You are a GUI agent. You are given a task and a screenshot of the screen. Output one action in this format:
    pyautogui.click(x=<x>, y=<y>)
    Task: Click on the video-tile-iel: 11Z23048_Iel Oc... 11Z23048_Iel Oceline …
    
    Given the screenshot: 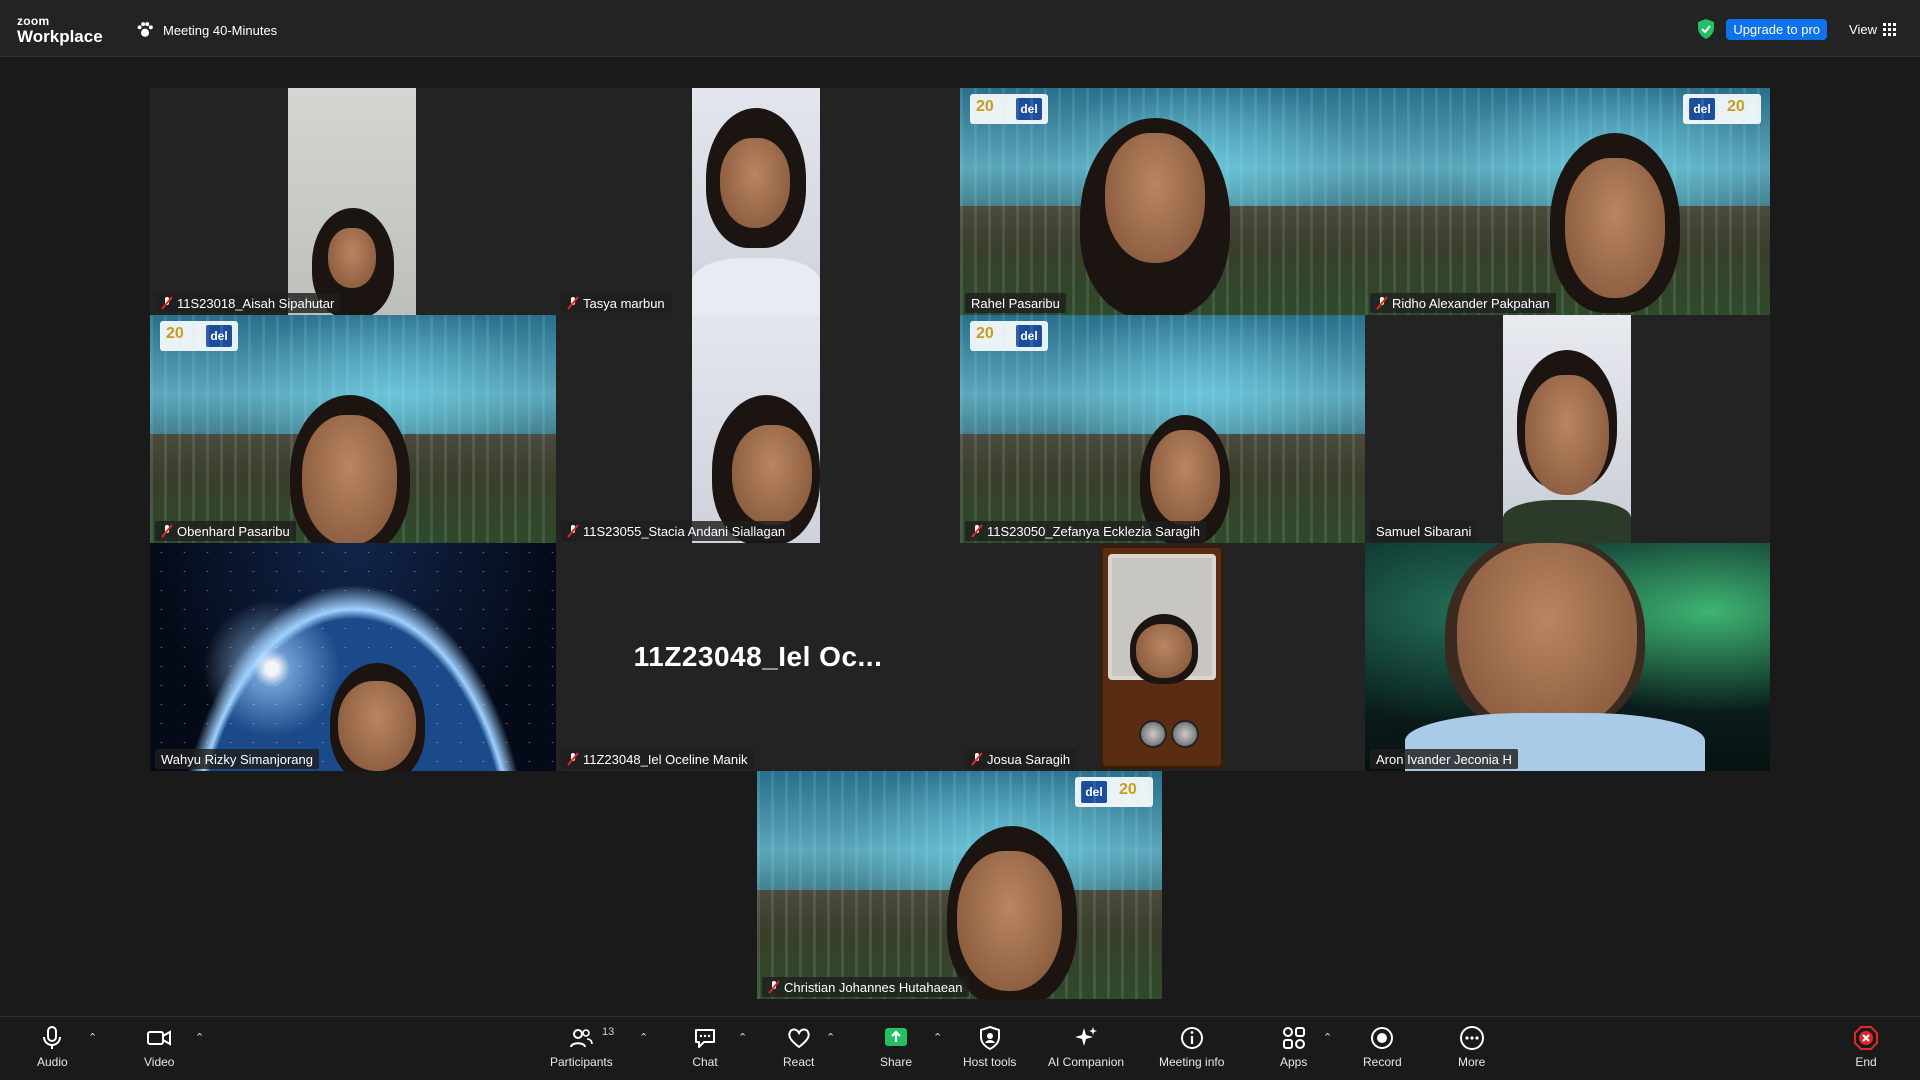 What is the action you would take?
    pyautogui.click(x=758, y=657)
    